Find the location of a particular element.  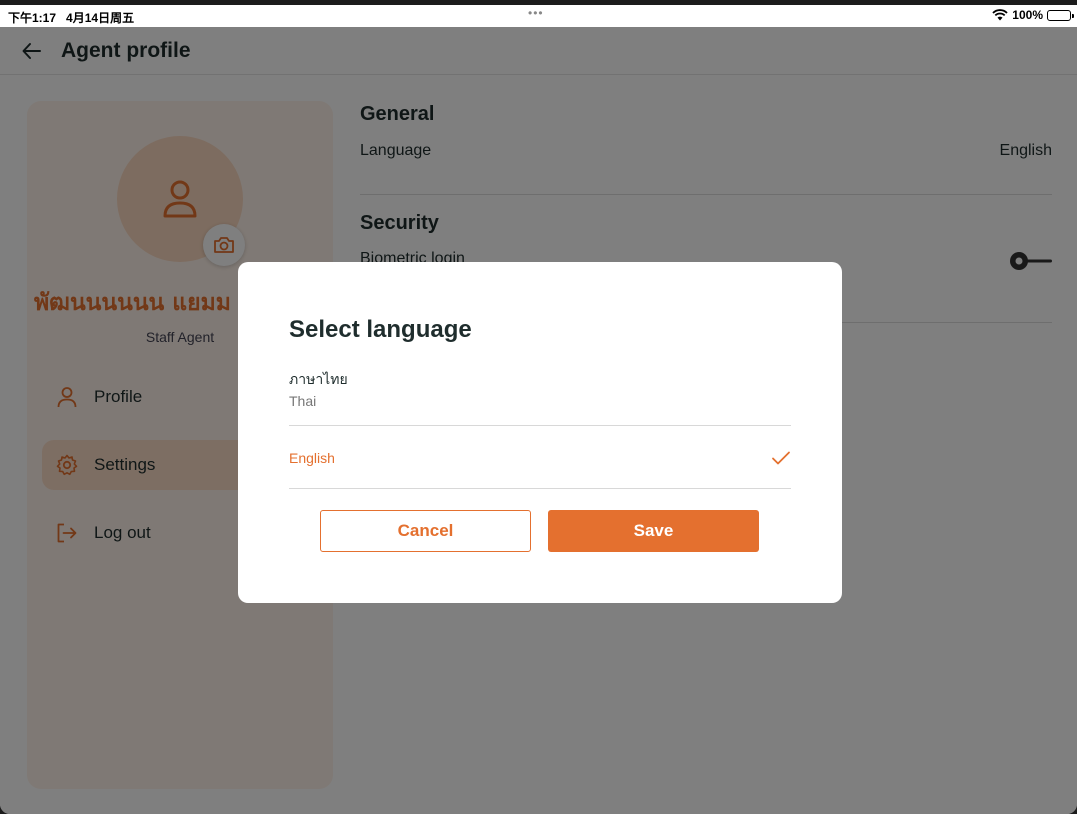

battery-icon is located at coordinates (1060, 15).